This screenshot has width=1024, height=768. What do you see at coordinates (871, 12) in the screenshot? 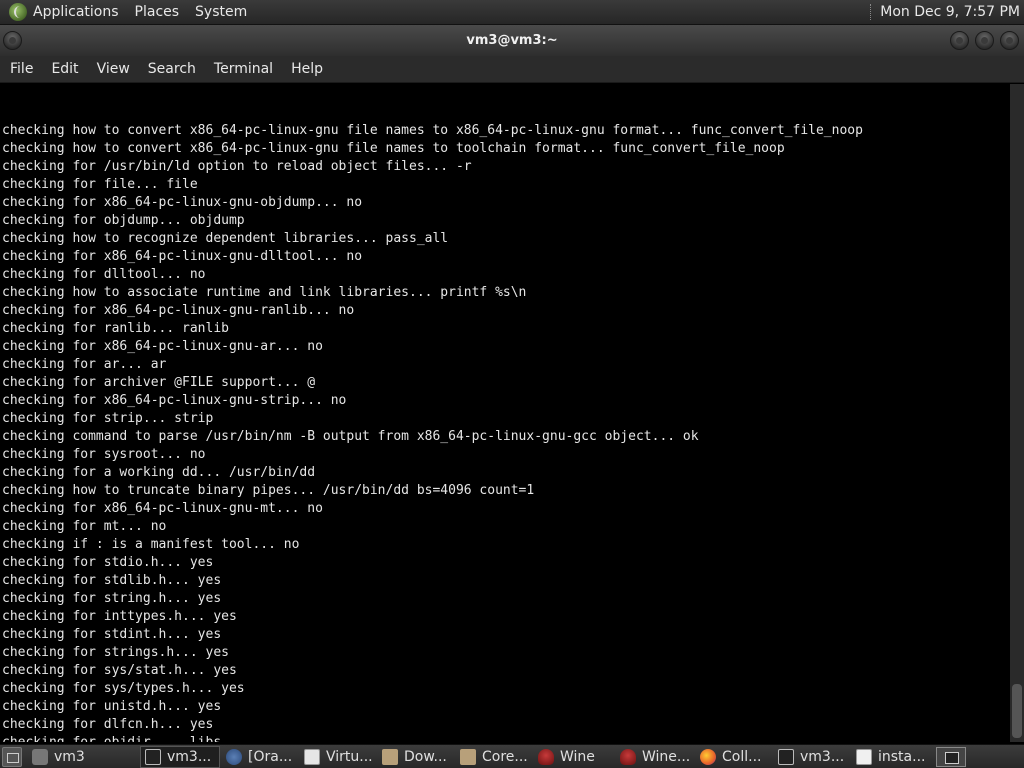
I see `panel-separator` at bounding box center [871, 12].